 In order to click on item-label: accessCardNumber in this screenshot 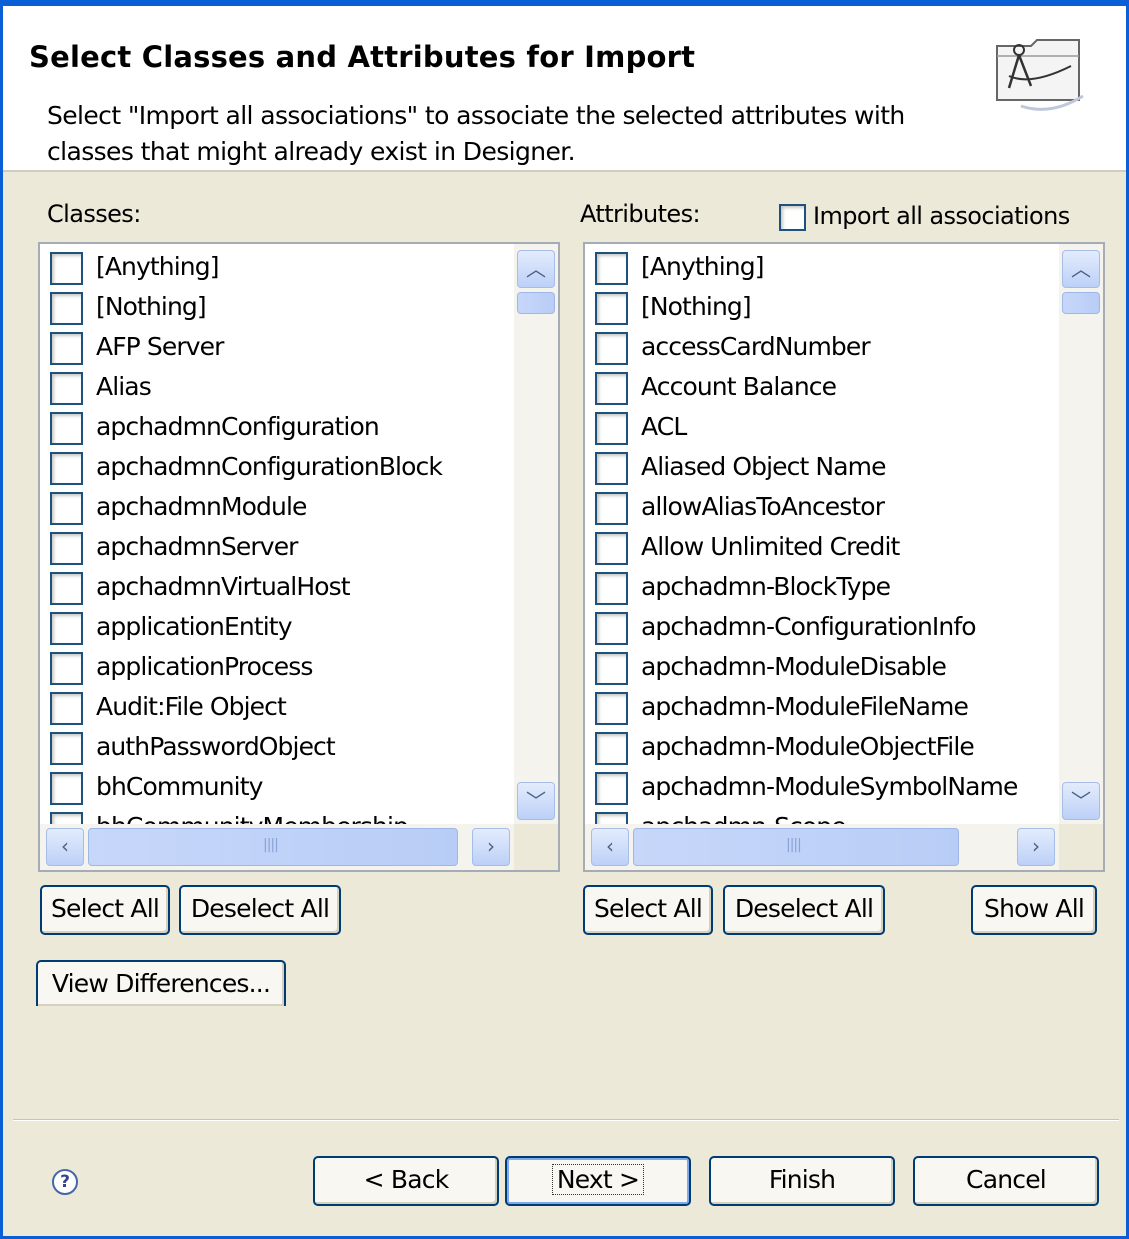, I will do `click(756, 346)`.